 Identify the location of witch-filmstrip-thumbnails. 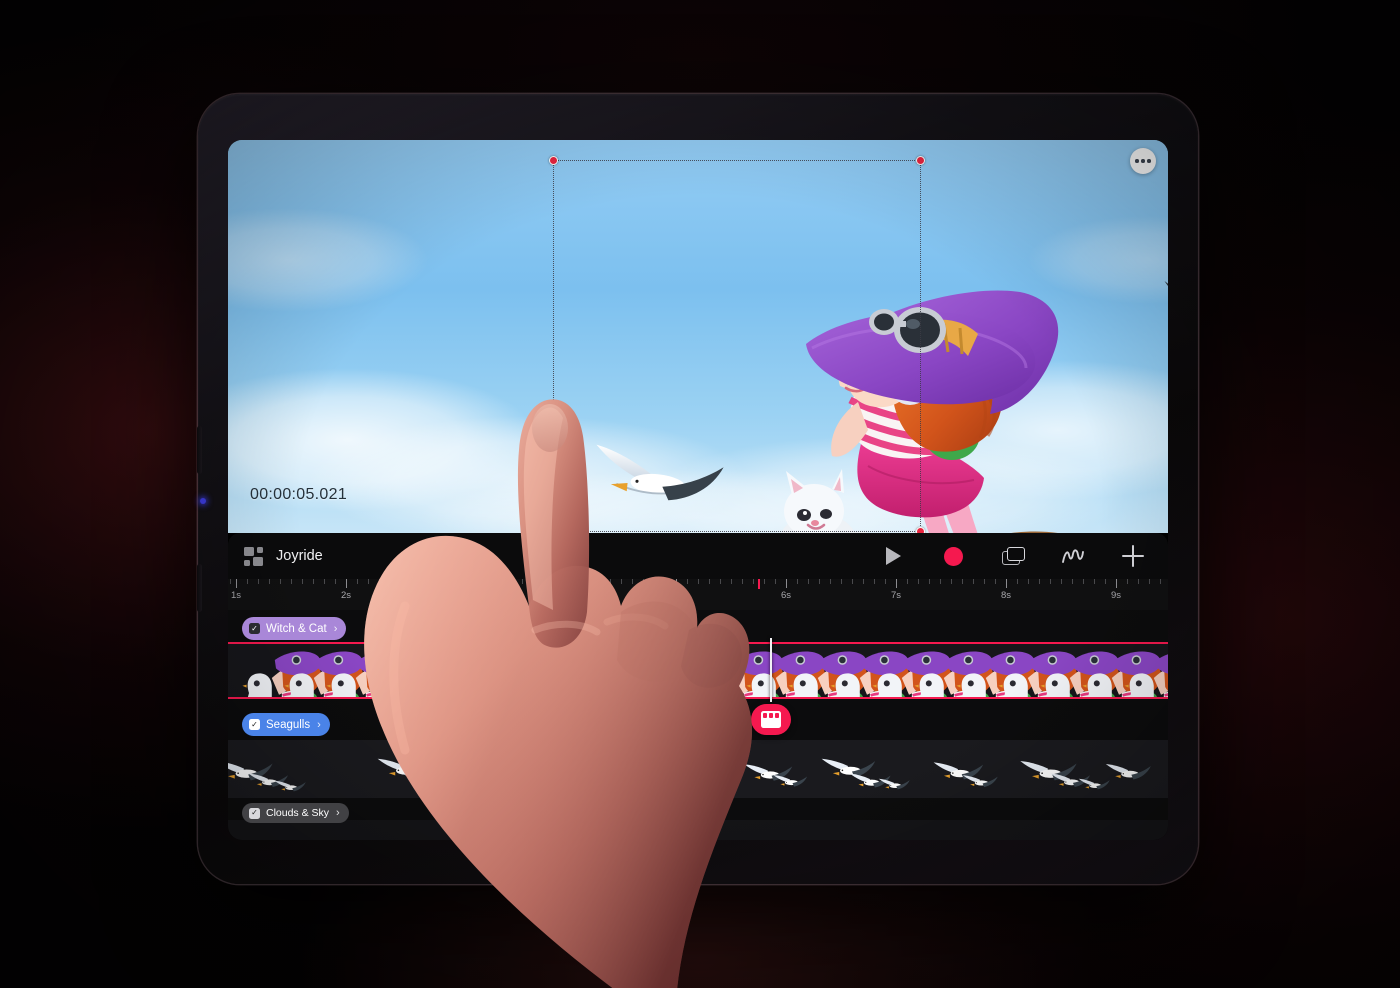
(698, 671).